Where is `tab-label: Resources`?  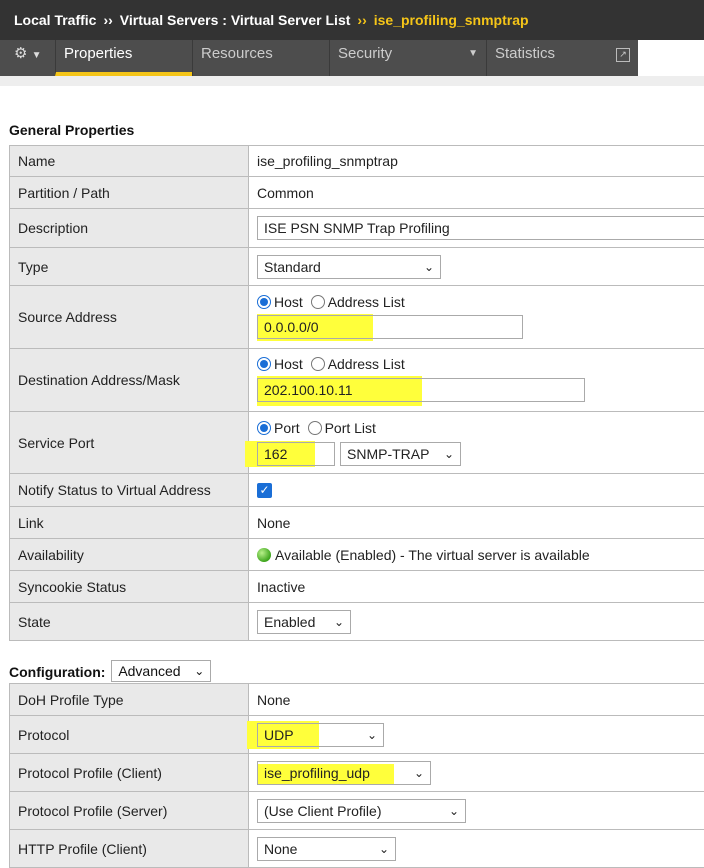 tab-label: Resources is located at coordinates (237, 53).